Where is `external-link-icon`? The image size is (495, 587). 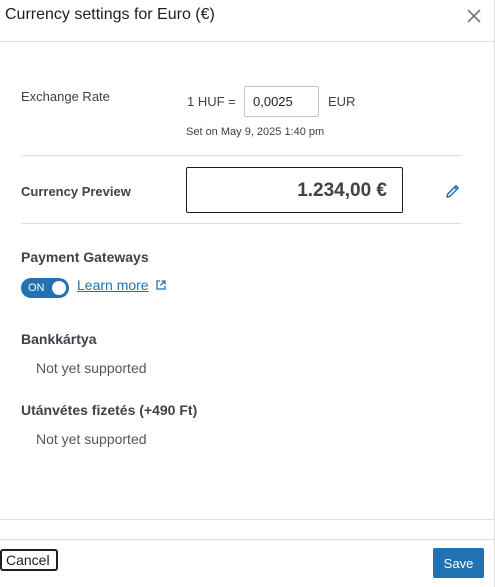 external-link-icon is located at coordinates (161, 283).